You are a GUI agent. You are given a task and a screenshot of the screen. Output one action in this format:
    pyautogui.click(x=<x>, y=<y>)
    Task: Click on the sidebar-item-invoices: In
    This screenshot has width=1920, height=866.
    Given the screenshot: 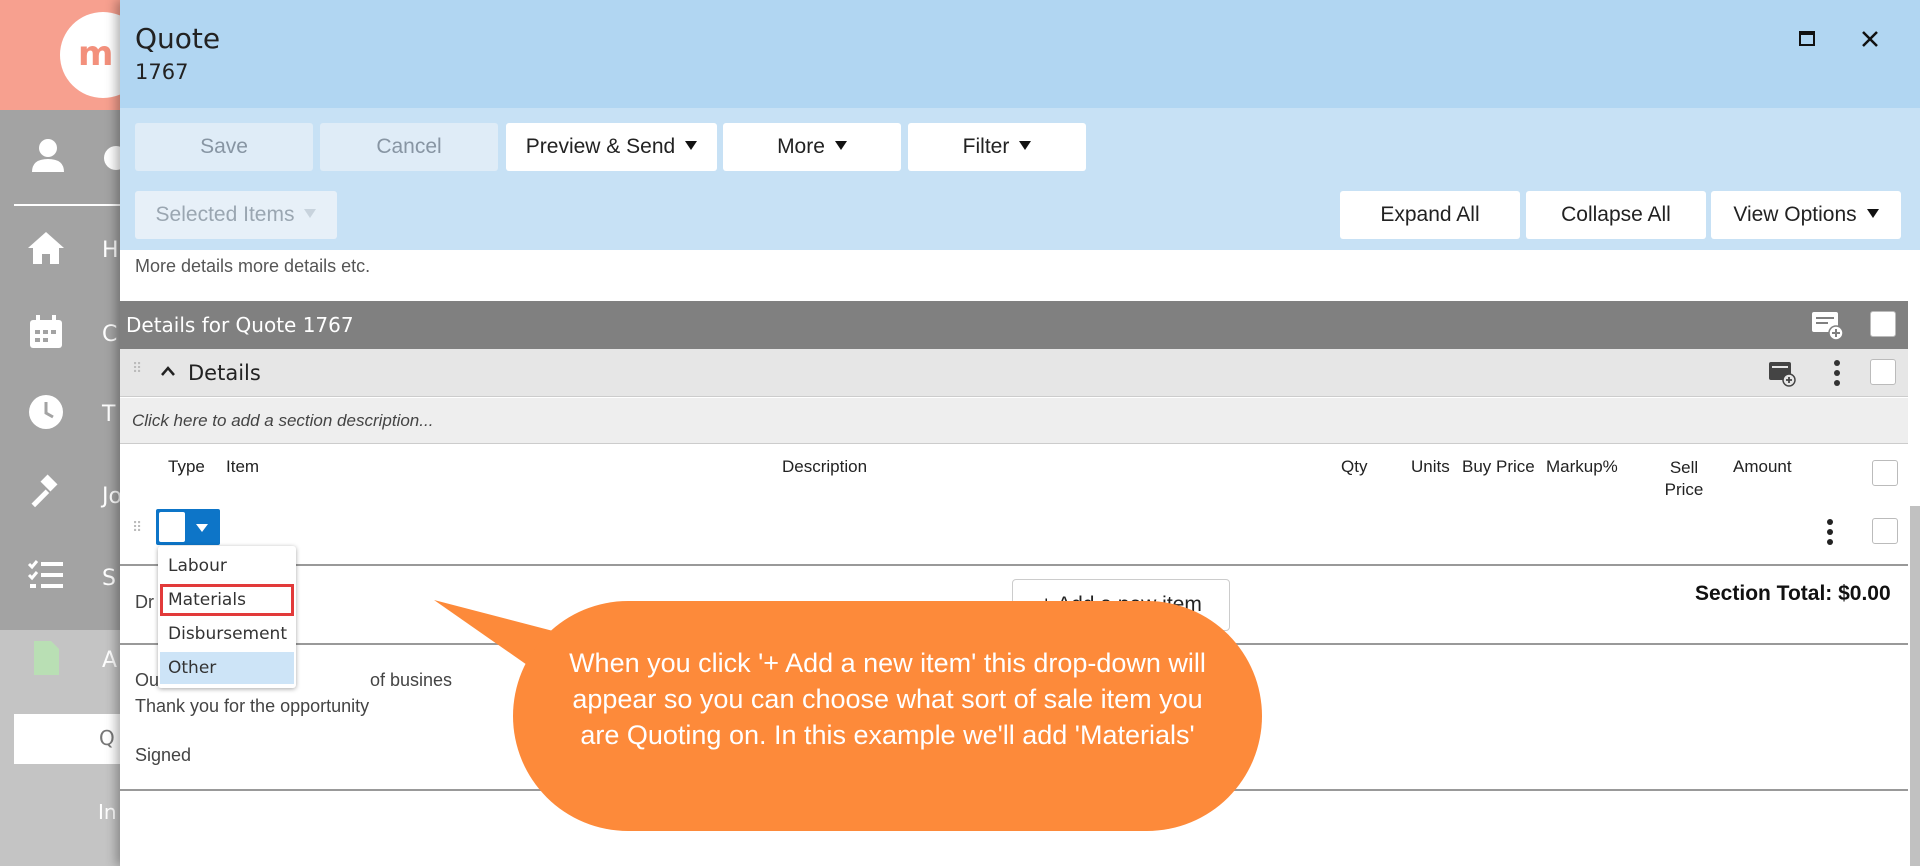 What is the action you would take?
    pyautogui.click(x=107, y=812)
    